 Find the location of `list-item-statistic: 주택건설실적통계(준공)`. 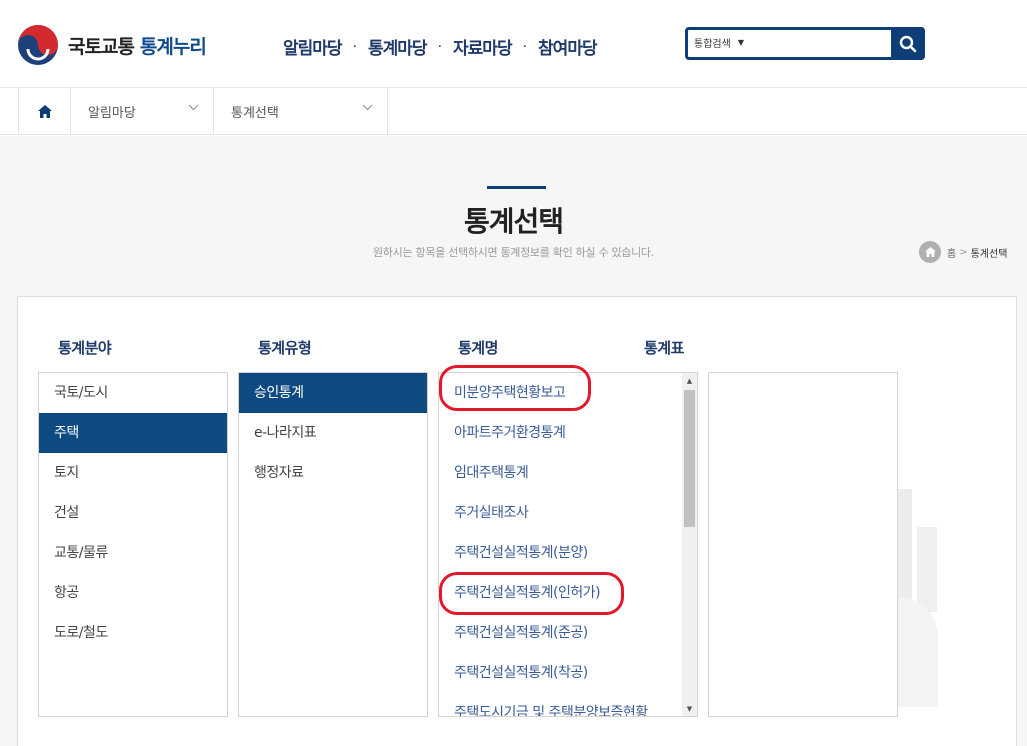

list-item-statistic: 주택건설실적통계(준공) is located at coordinates (568, 633).